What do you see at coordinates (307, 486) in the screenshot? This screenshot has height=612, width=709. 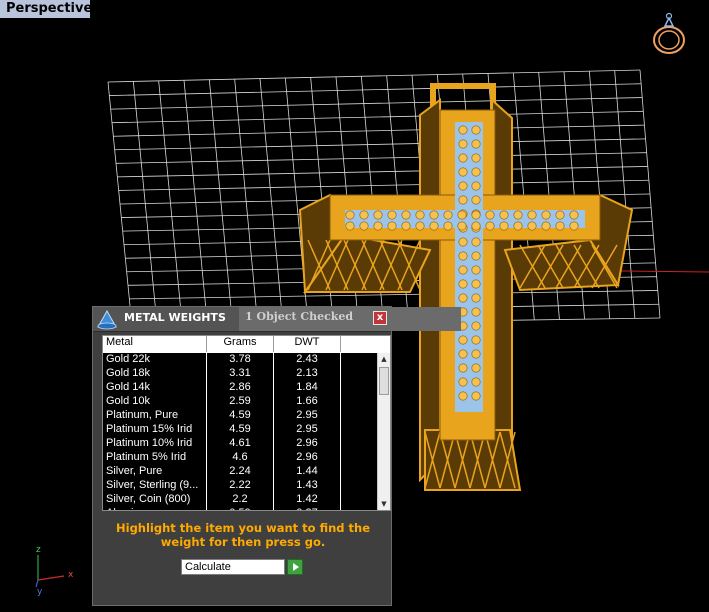 I see `cell-dwt: 1.43` at bounding box center [307, 486].